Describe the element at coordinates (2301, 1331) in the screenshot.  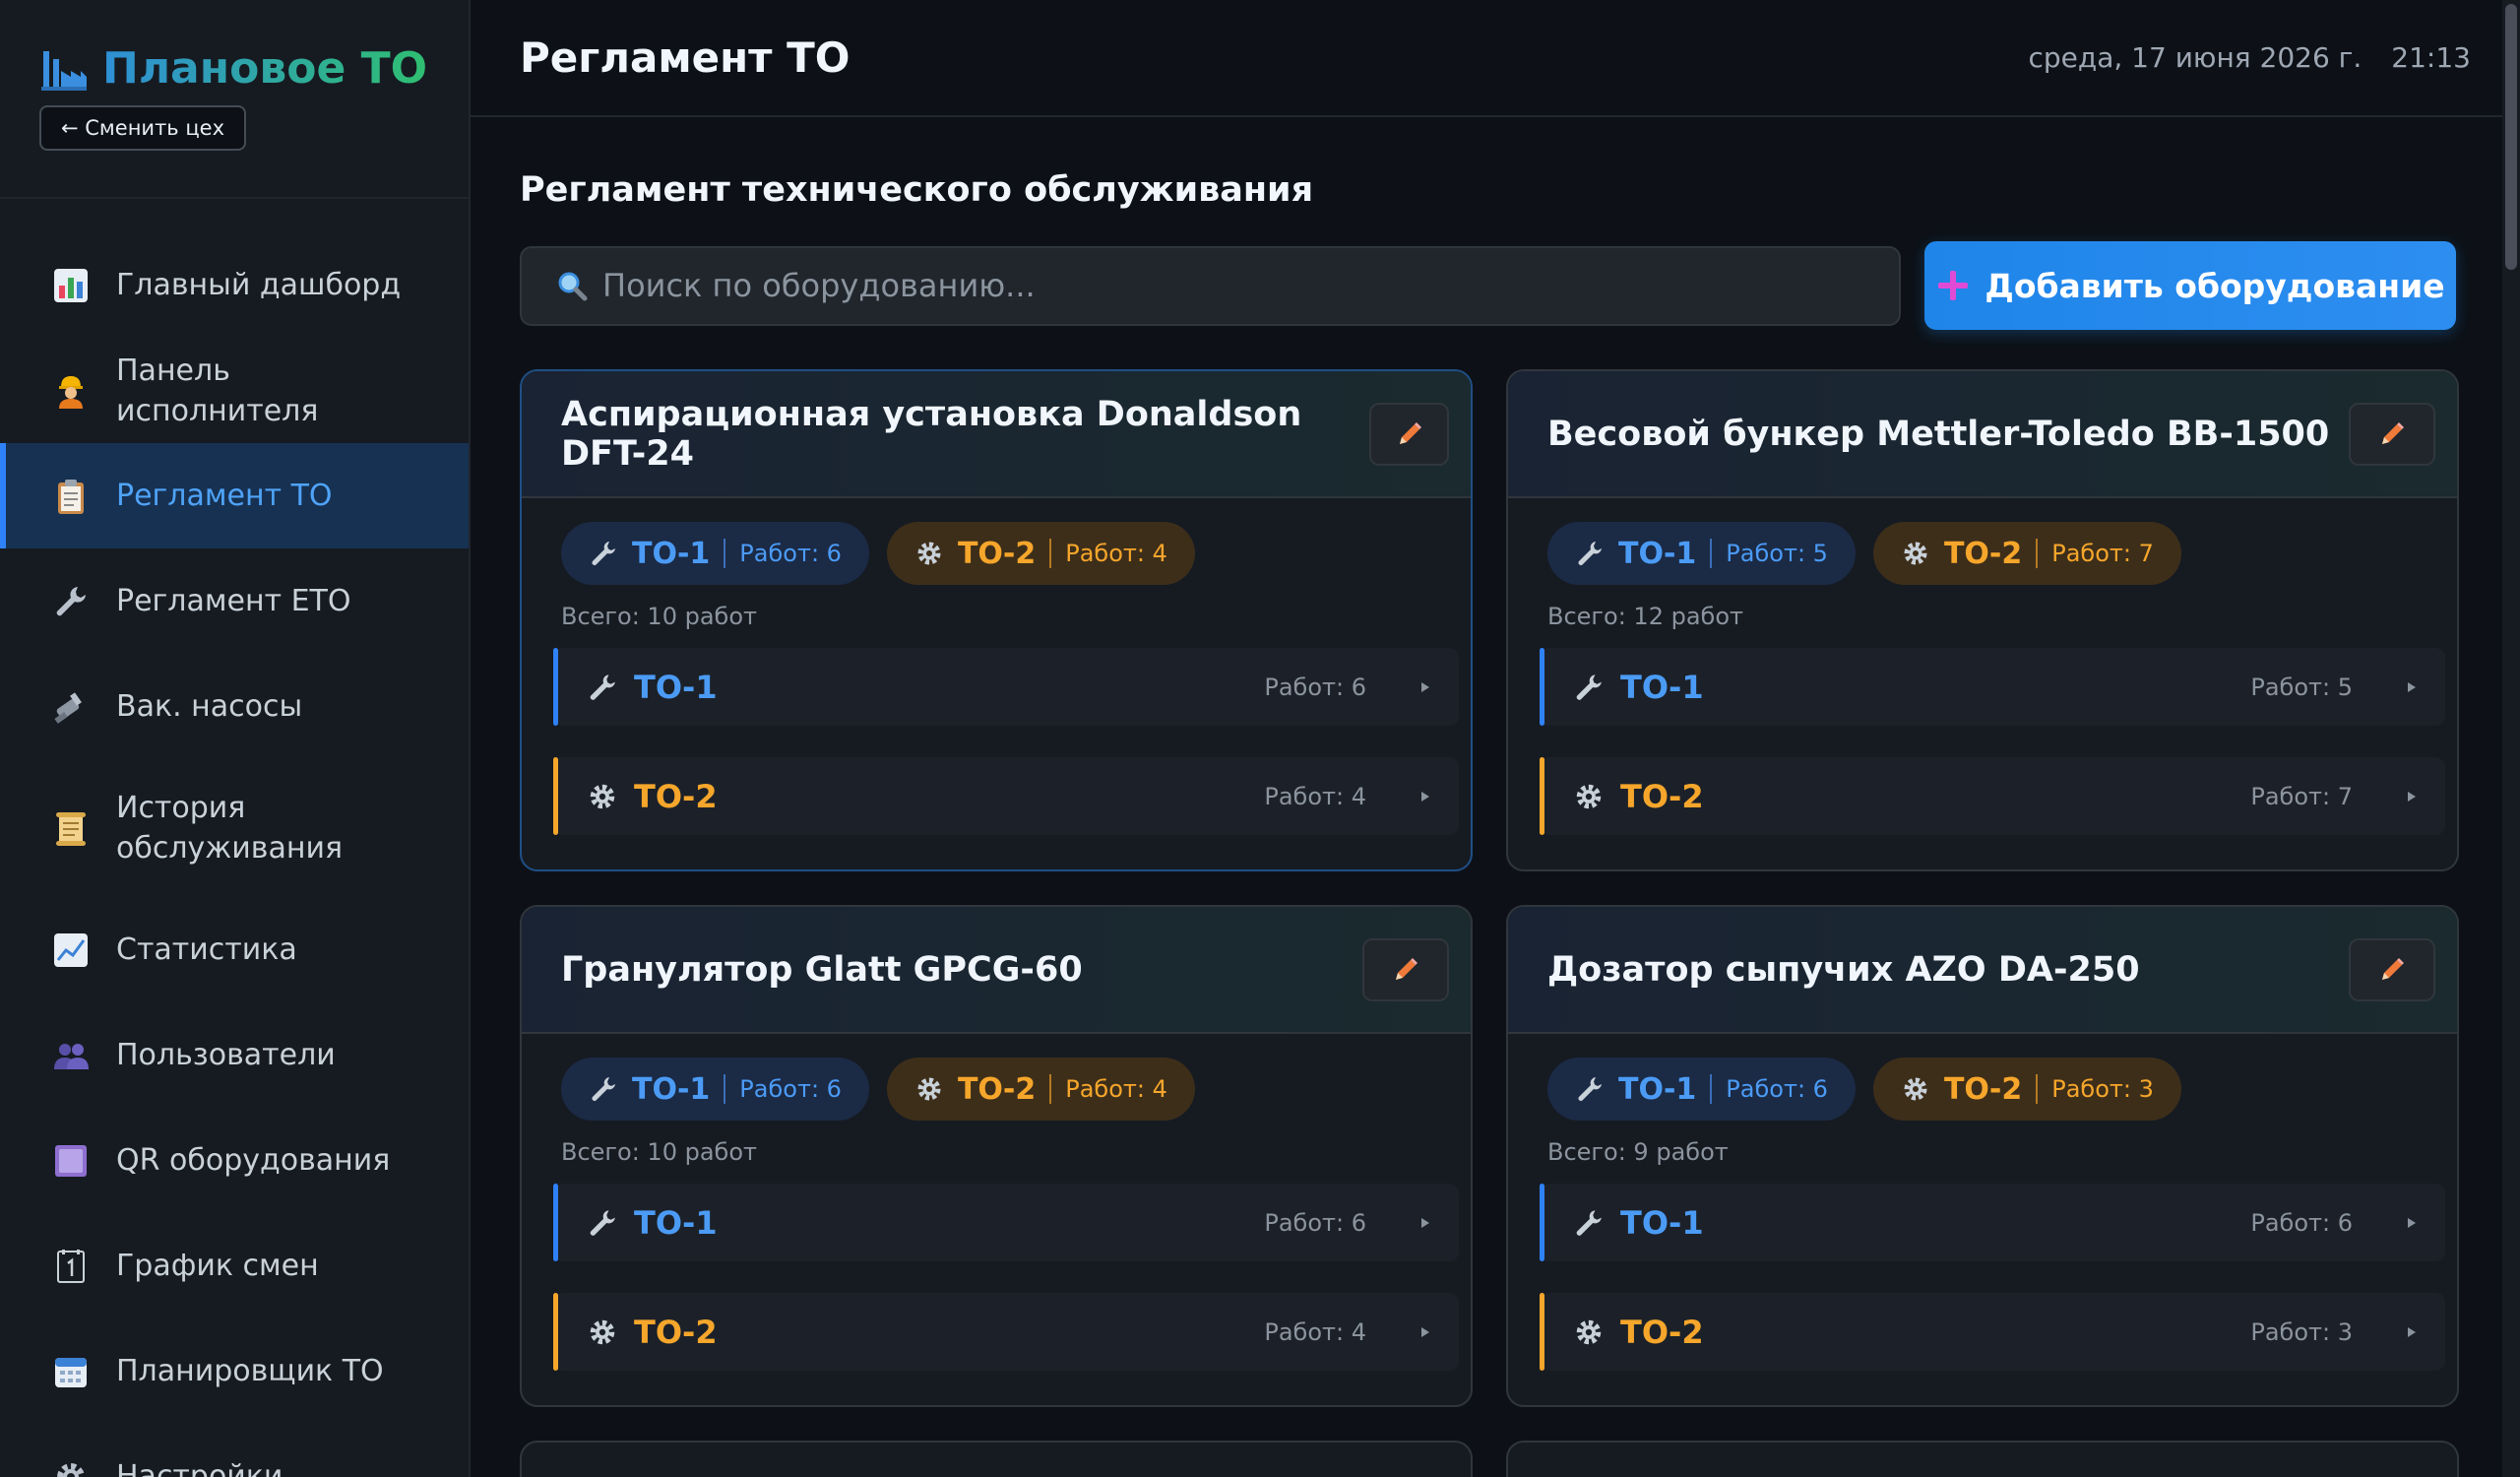
I see `row-count: Работ: 3` at that location.